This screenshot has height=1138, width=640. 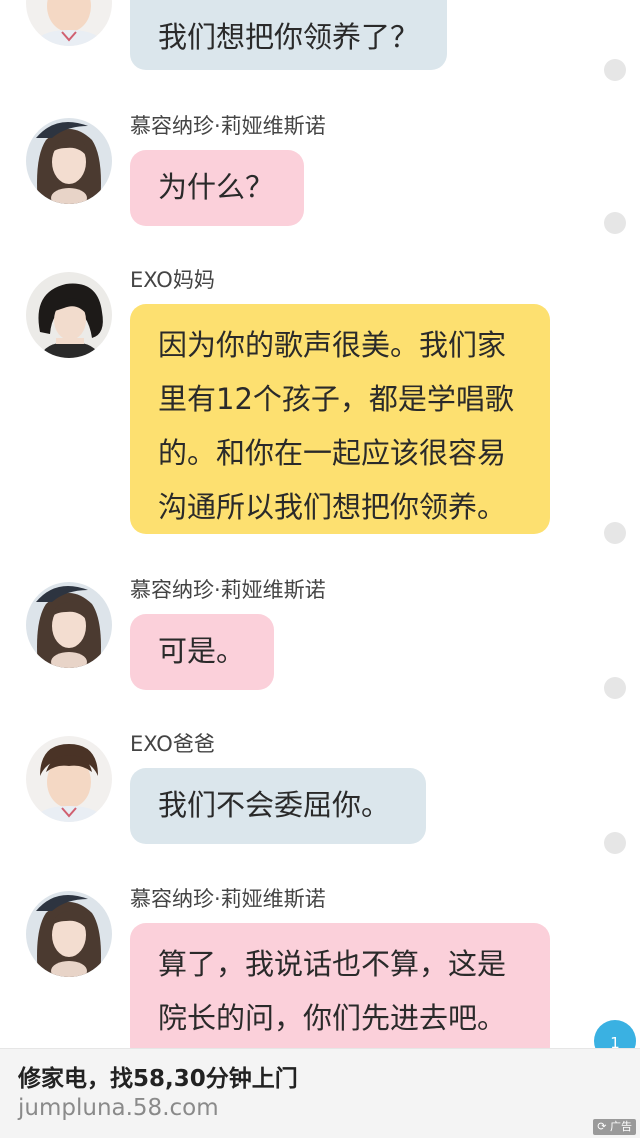 I want to click on message-text: 可是。, so click(x=202, y=651).